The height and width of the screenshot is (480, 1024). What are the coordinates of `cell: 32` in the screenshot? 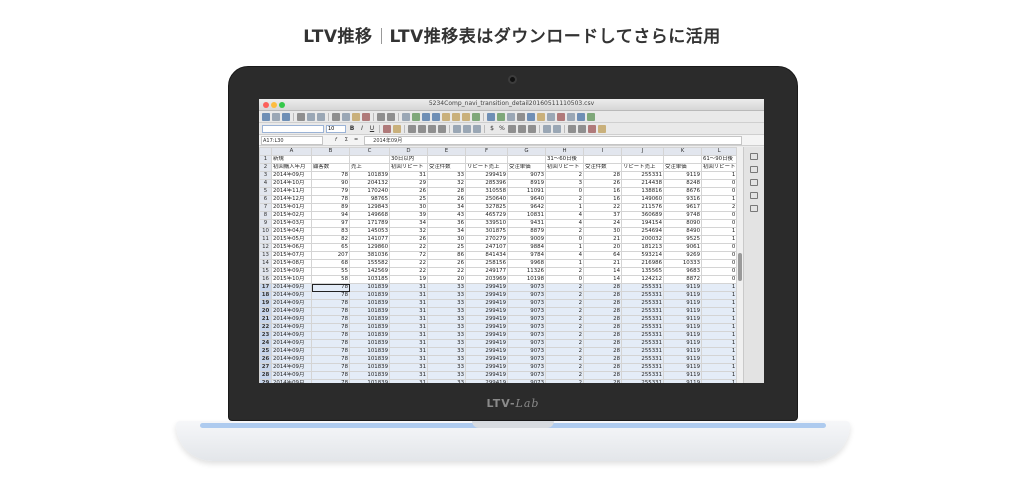 It's located at (446, 183).